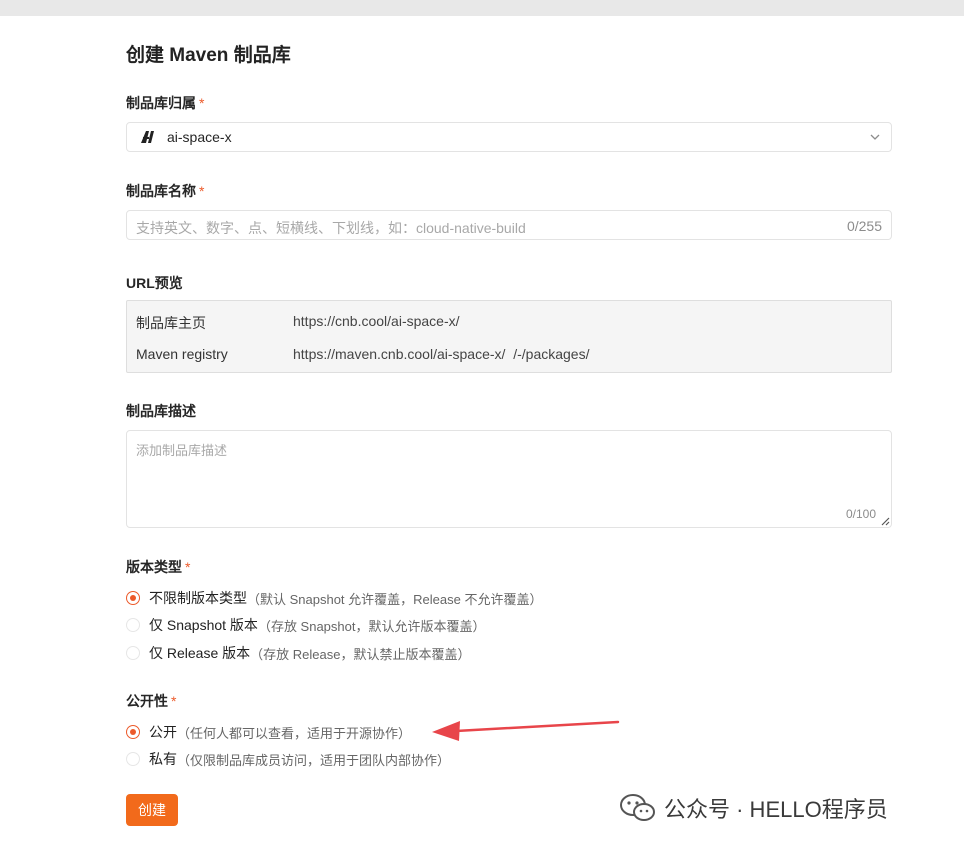  Describe the element at coordinates (360, 654) in the screenshot. I see `option-description: （存放 Release，默认禁止版本覆盖）` at that location.